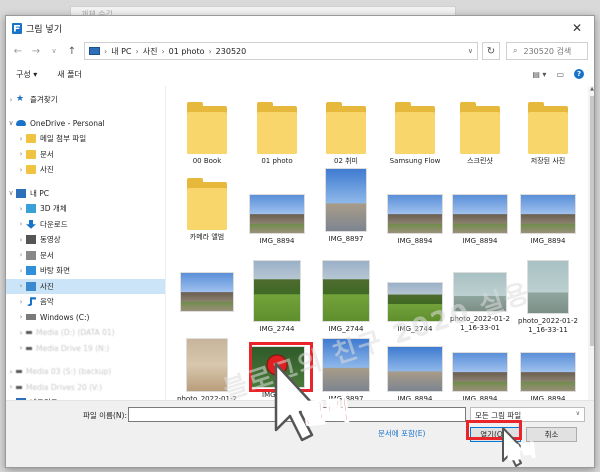 The width and height of the screenshot is (600, 472). What do you see at coordinates (36, 51) in the screenshot?
I see `forward-arrow-icon: →` at bounding box center [36, 51].